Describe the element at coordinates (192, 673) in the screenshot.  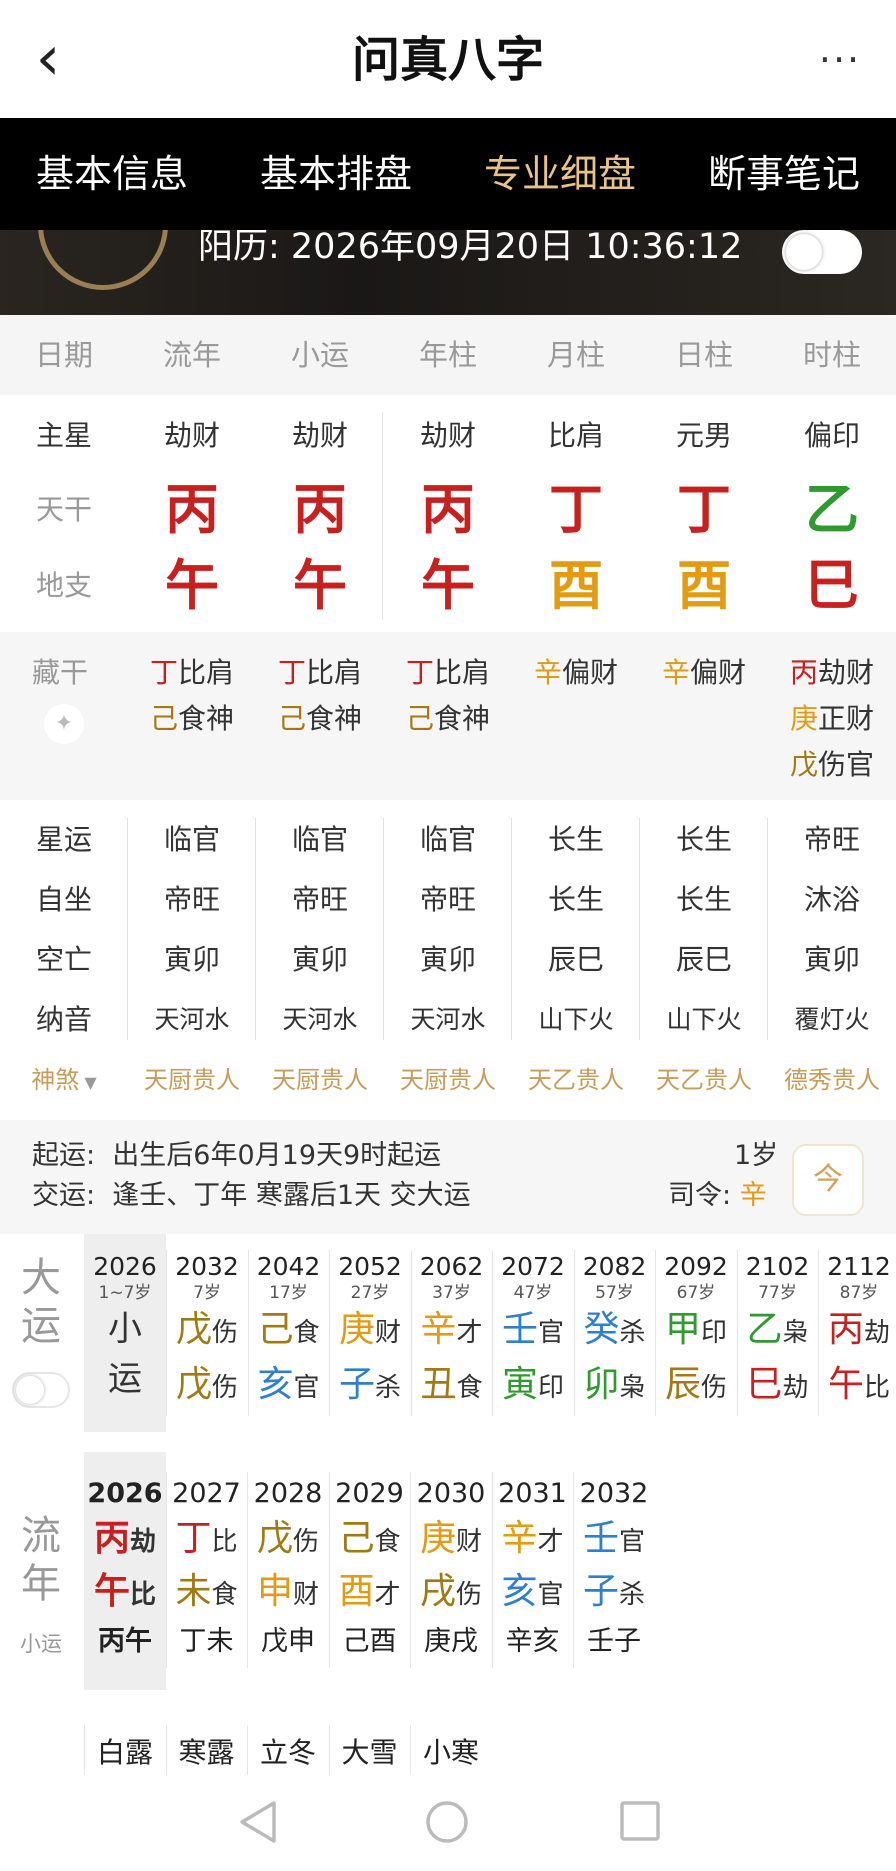
I see `hidden-stem: 丁比肩` at that location.